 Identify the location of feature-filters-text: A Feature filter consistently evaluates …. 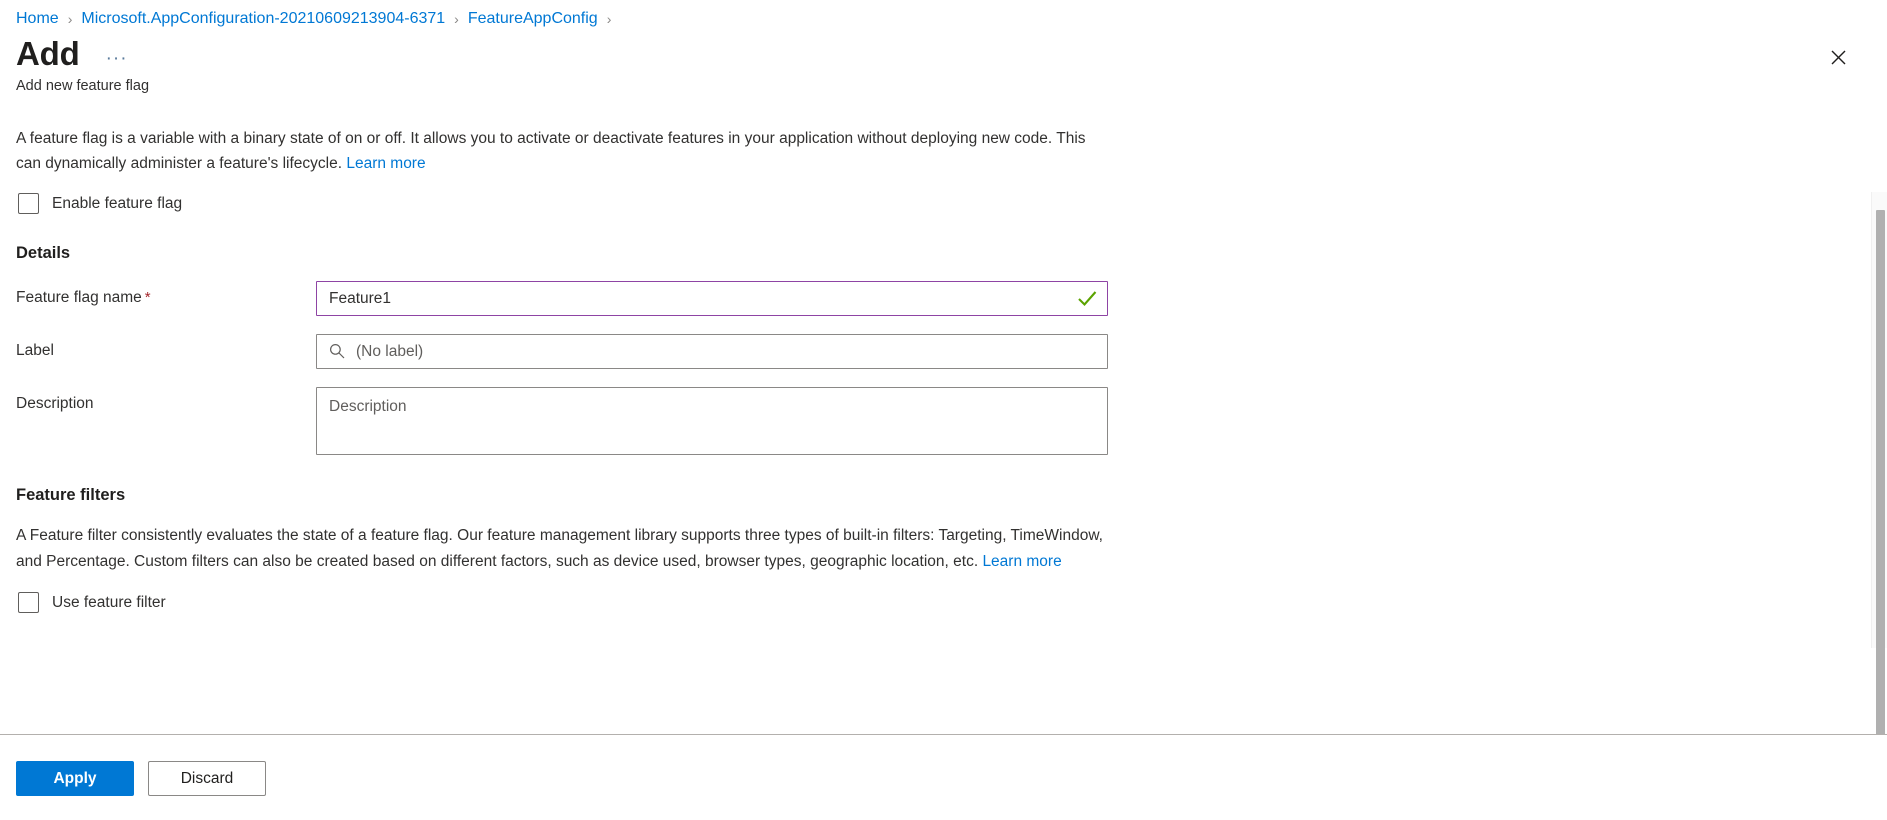
(559, 548).